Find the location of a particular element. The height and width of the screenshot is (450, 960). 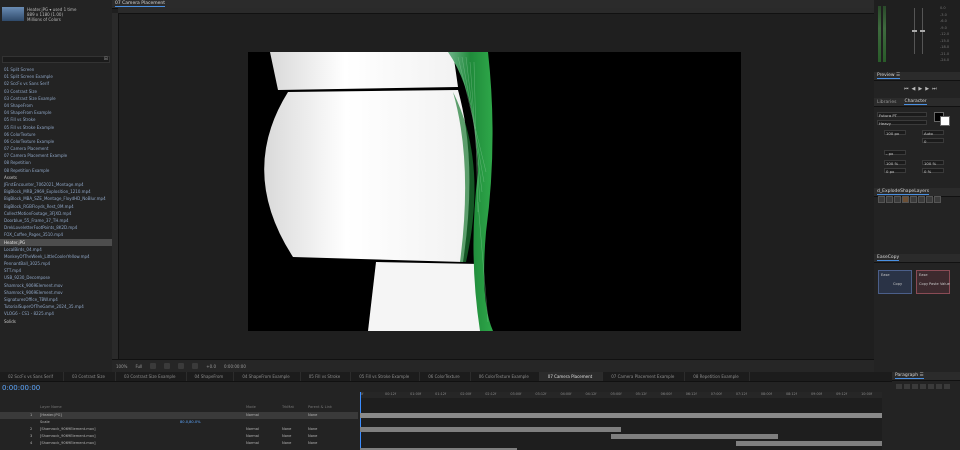

project-item: 04 ShapeFrom Example is located at coordinates (56, 112).